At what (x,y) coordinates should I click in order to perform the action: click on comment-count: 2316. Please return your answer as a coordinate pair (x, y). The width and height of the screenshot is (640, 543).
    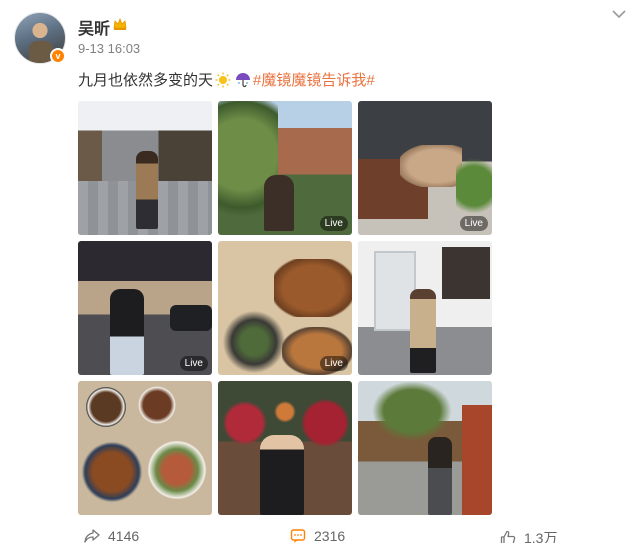
    Looking at the image, I should click on (330, 535).